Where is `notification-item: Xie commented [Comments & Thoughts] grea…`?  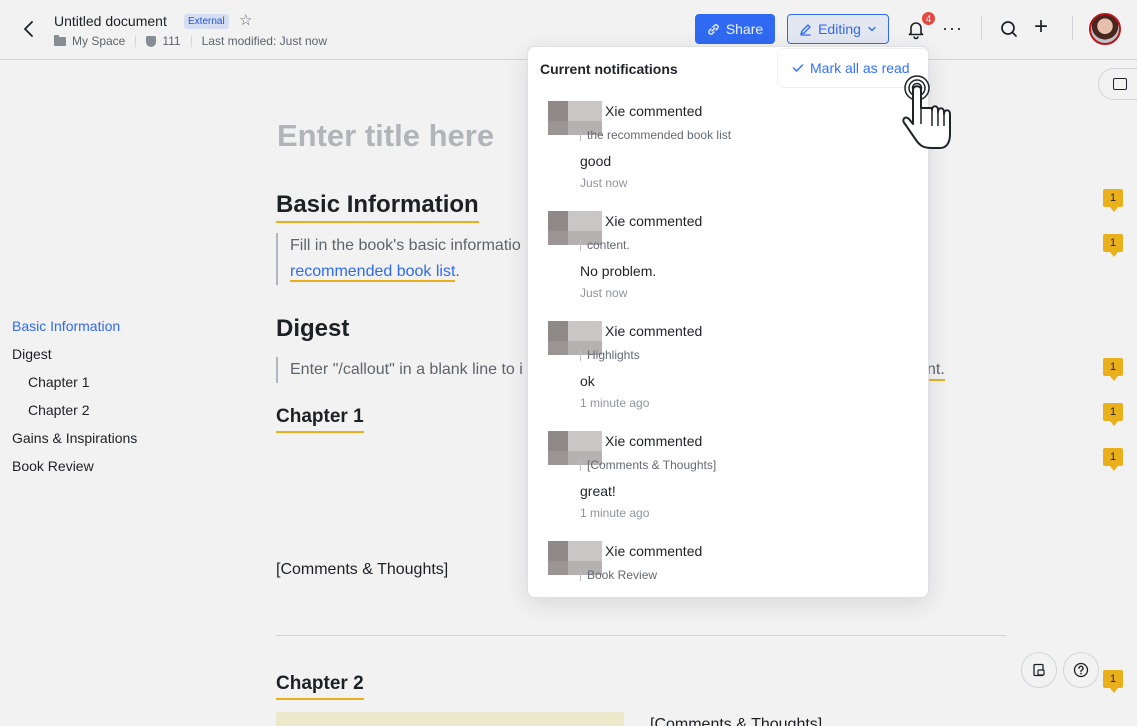 notification-item: Xie commented [Comments & Thoughts] grea… is located at coordinates (728, 478).